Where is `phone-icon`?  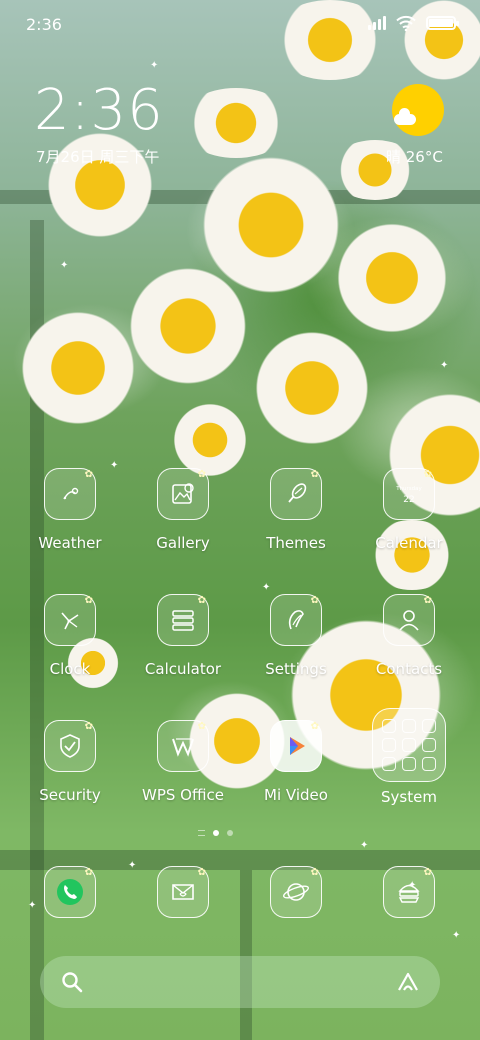 phone-icon is located at coordinates (70, 892).